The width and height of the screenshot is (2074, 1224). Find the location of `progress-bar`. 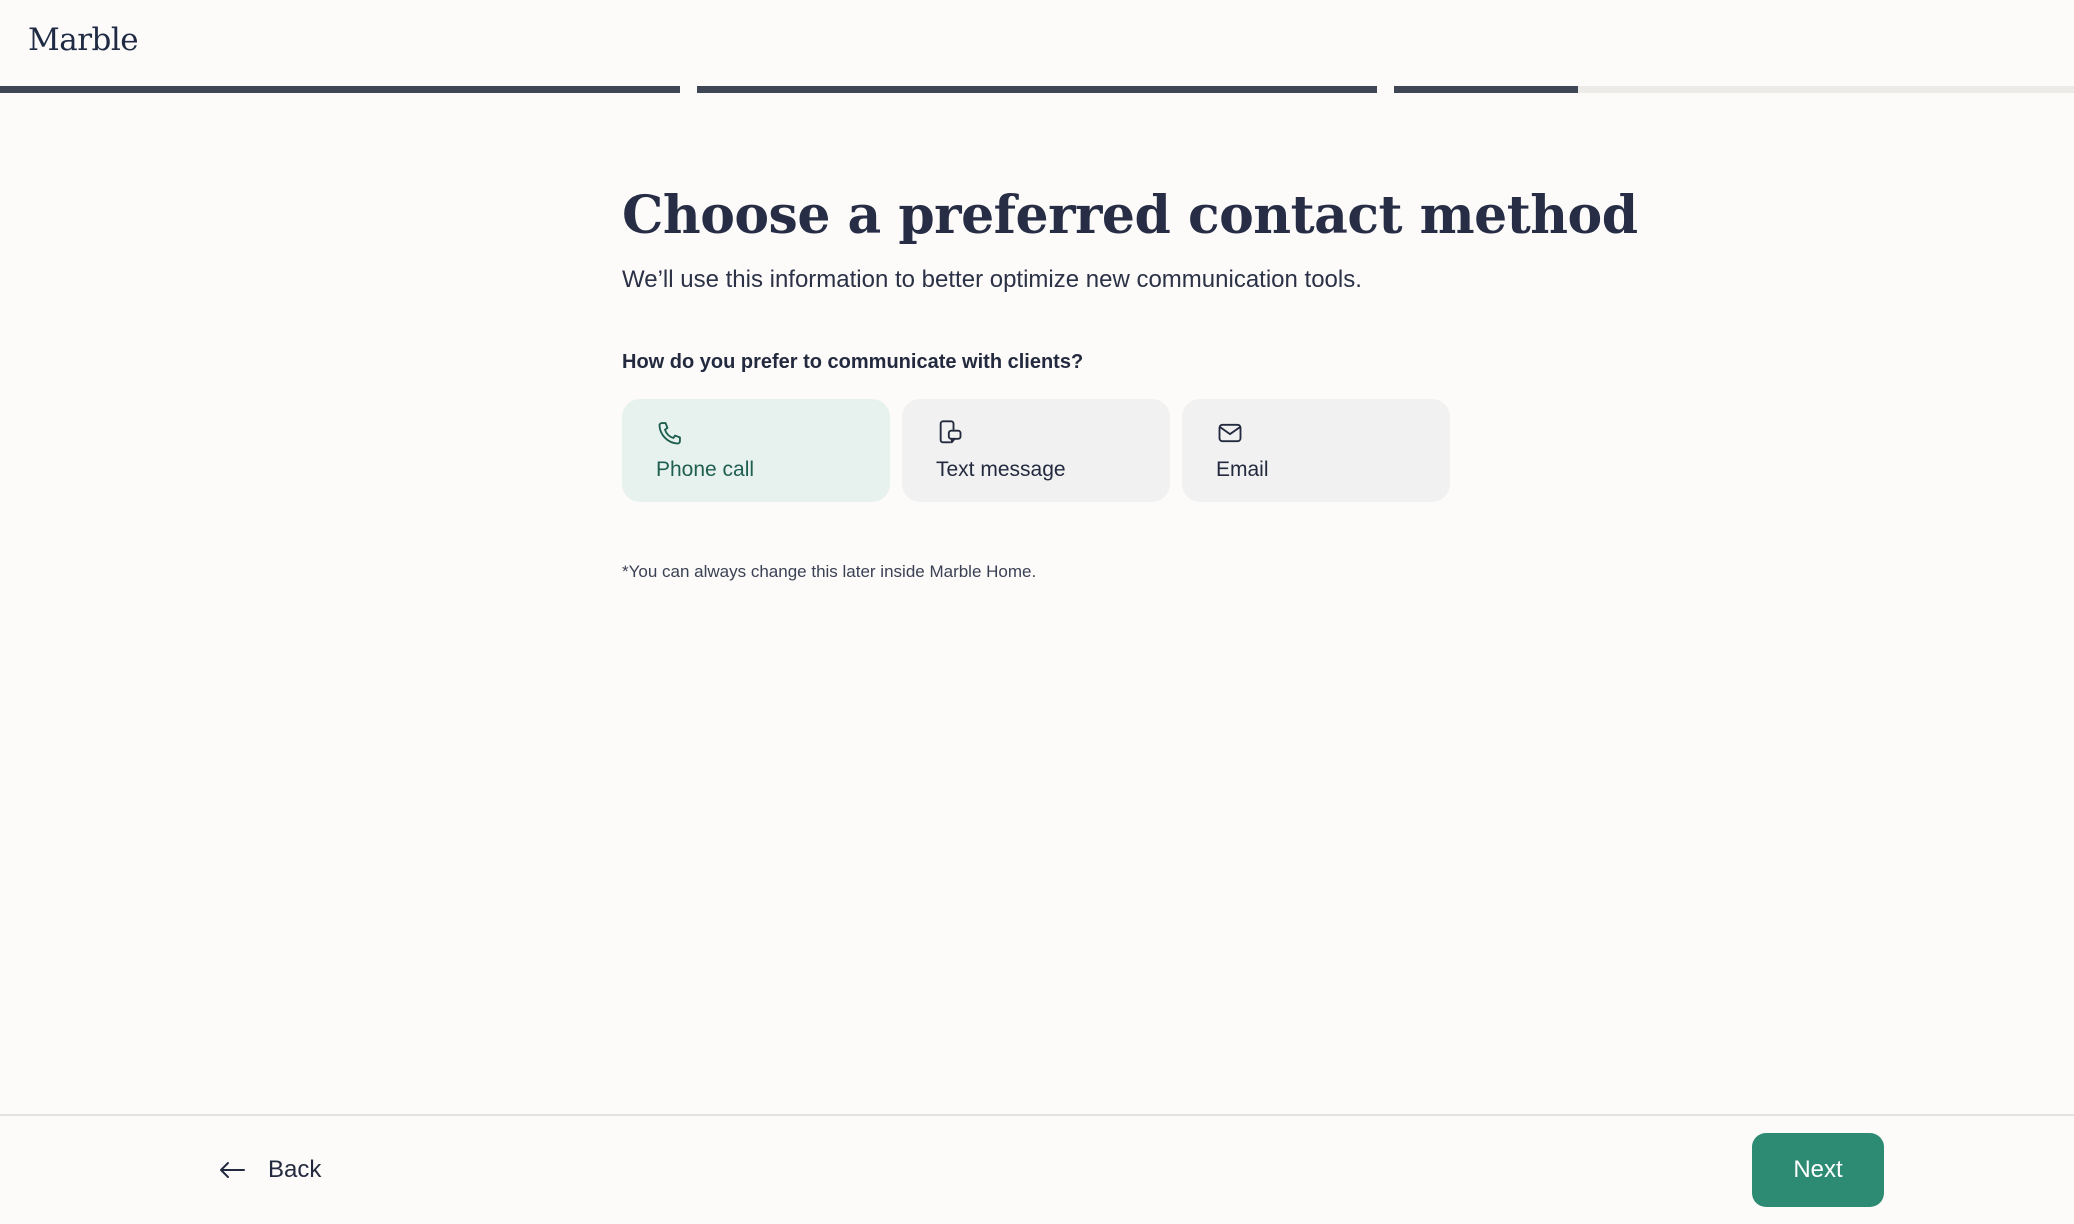

progress-bar is located at coordinates (1037, 89).